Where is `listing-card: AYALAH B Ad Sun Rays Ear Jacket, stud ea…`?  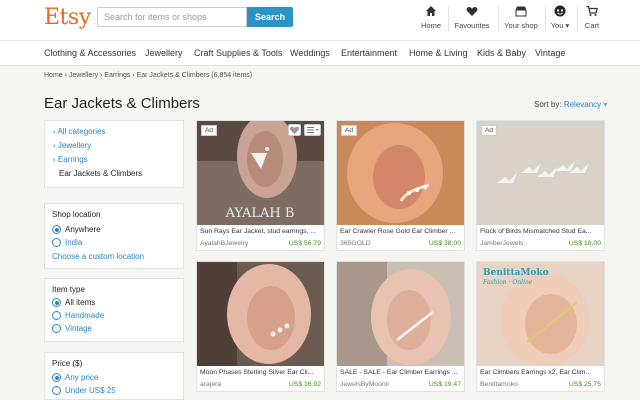 listing-card: AYALAH B Ad Sun Rays Ear Jacket, stud ea… is located at coordinates (260, 185).